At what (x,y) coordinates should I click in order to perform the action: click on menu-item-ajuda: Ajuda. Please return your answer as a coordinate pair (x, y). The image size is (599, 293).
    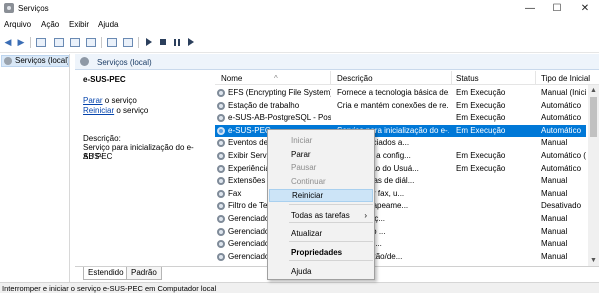
    Looking at the image, I should click on (321, 271).